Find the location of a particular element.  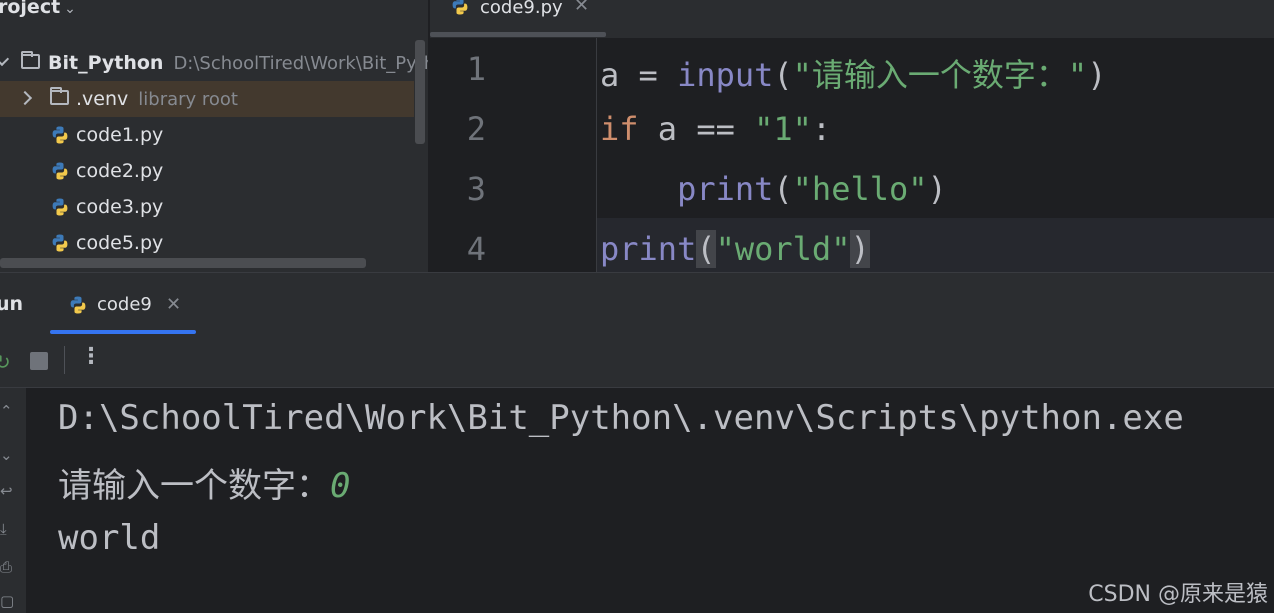

tree-item-bit-python: Bit_Python D:\SchoolTired\Work\Bit_Pythor is located at coordinates (214, 63).